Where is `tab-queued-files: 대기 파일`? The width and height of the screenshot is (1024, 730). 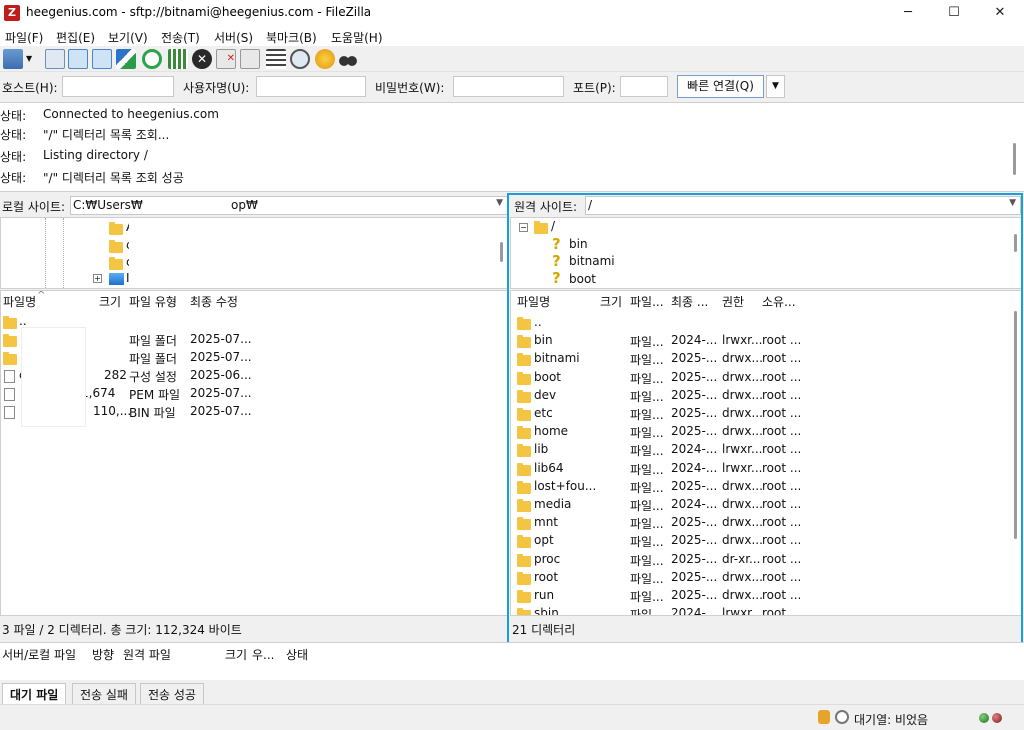
tab-queued-files: 대기 파일 is located at coordinates (34, 693).